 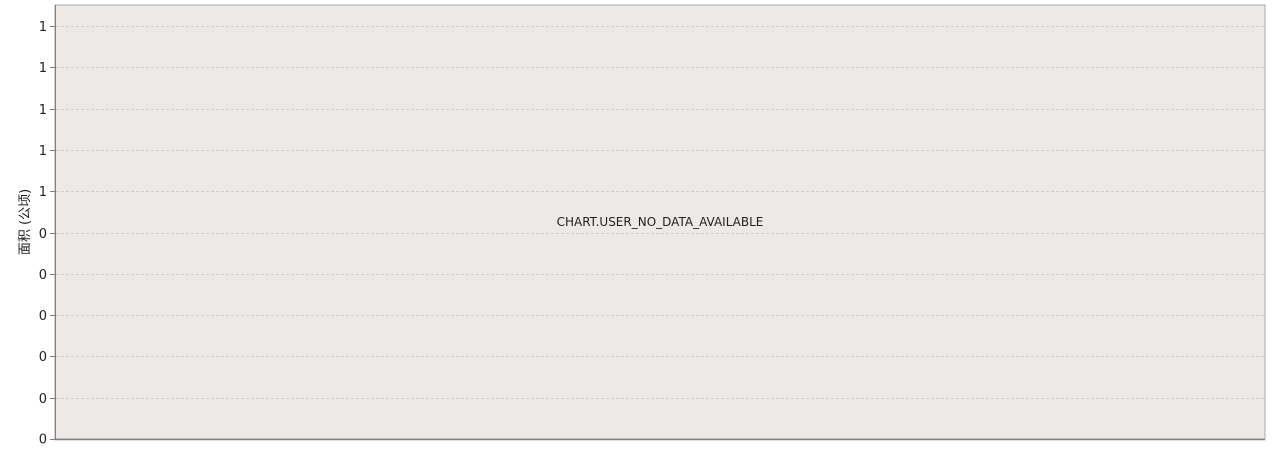 I want to click on y-axis-ticks: 1 1 1 1 1 0 0 0 0 0 0, so click(x=47, y=234).